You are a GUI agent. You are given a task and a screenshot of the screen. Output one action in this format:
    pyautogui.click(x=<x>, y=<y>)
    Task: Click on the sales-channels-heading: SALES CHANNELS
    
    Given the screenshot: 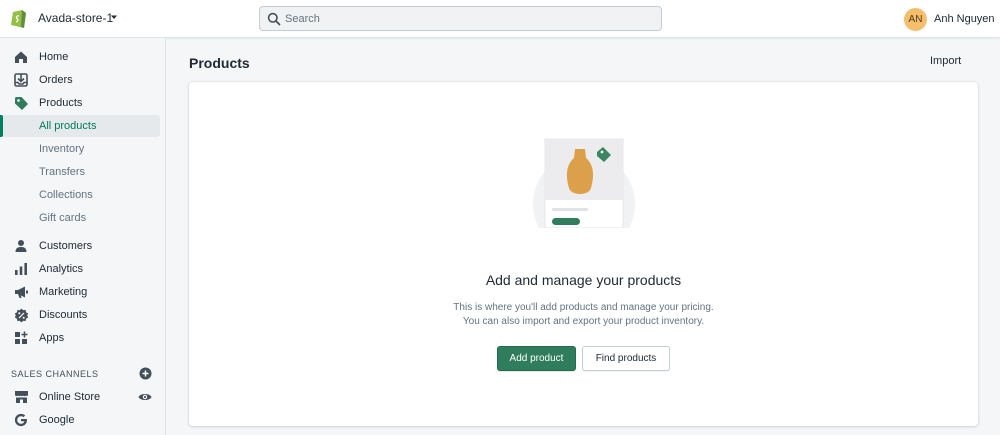 What is the action you would take?
    pyautogui.click(x=55, y=374)
    